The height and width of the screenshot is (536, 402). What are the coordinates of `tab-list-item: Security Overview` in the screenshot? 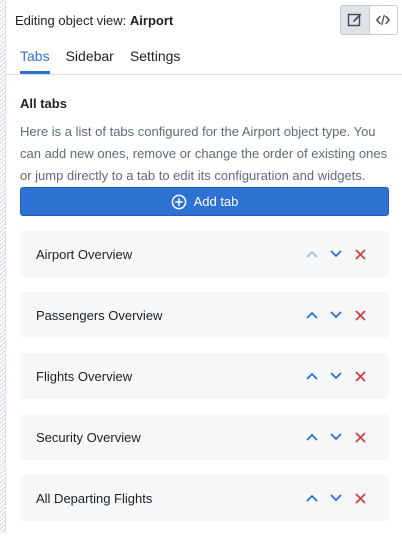 It's located at (204, 437).